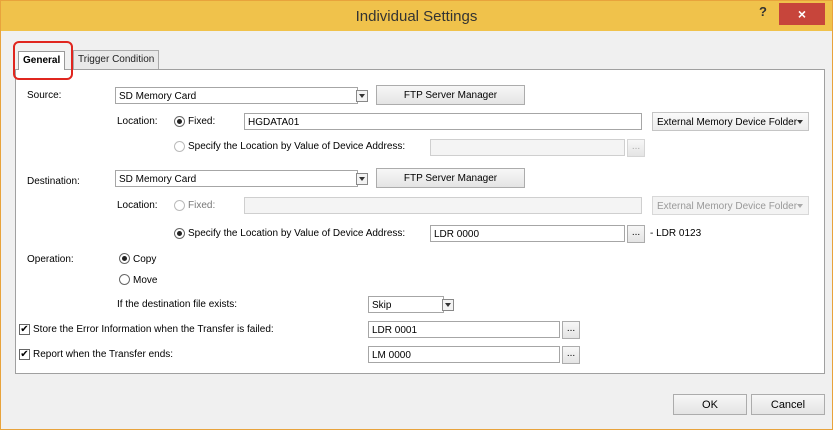 The height and width of the screenshot is (430, 833). What do you see at coordinates (24, 329) in the screenshot?
I see `error-info-checkbox: ✔` at bounding box center [24, 329].